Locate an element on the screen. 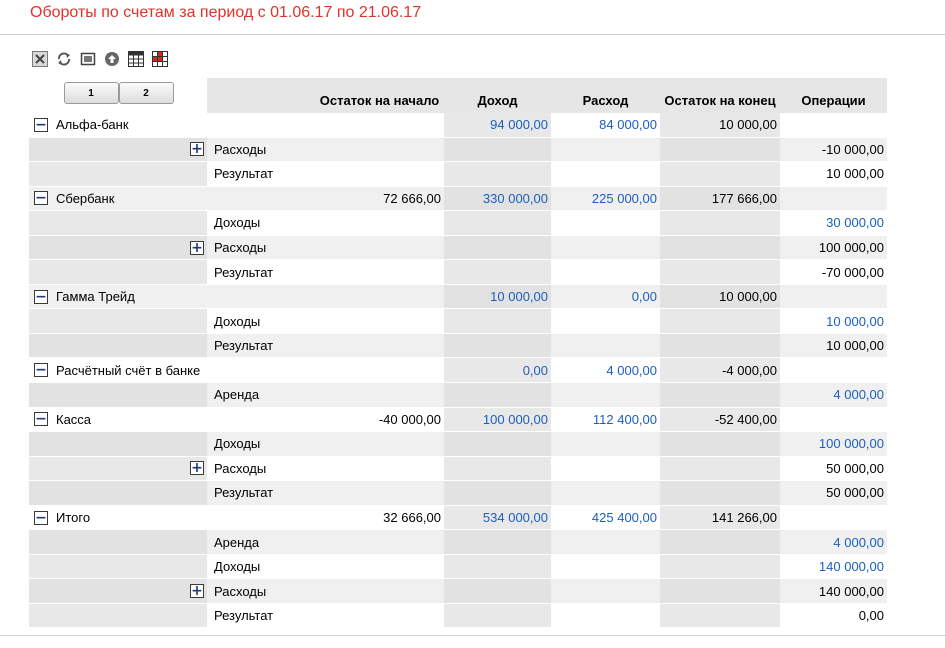  level-2-button: 2 is located at coordinates (146, 93).